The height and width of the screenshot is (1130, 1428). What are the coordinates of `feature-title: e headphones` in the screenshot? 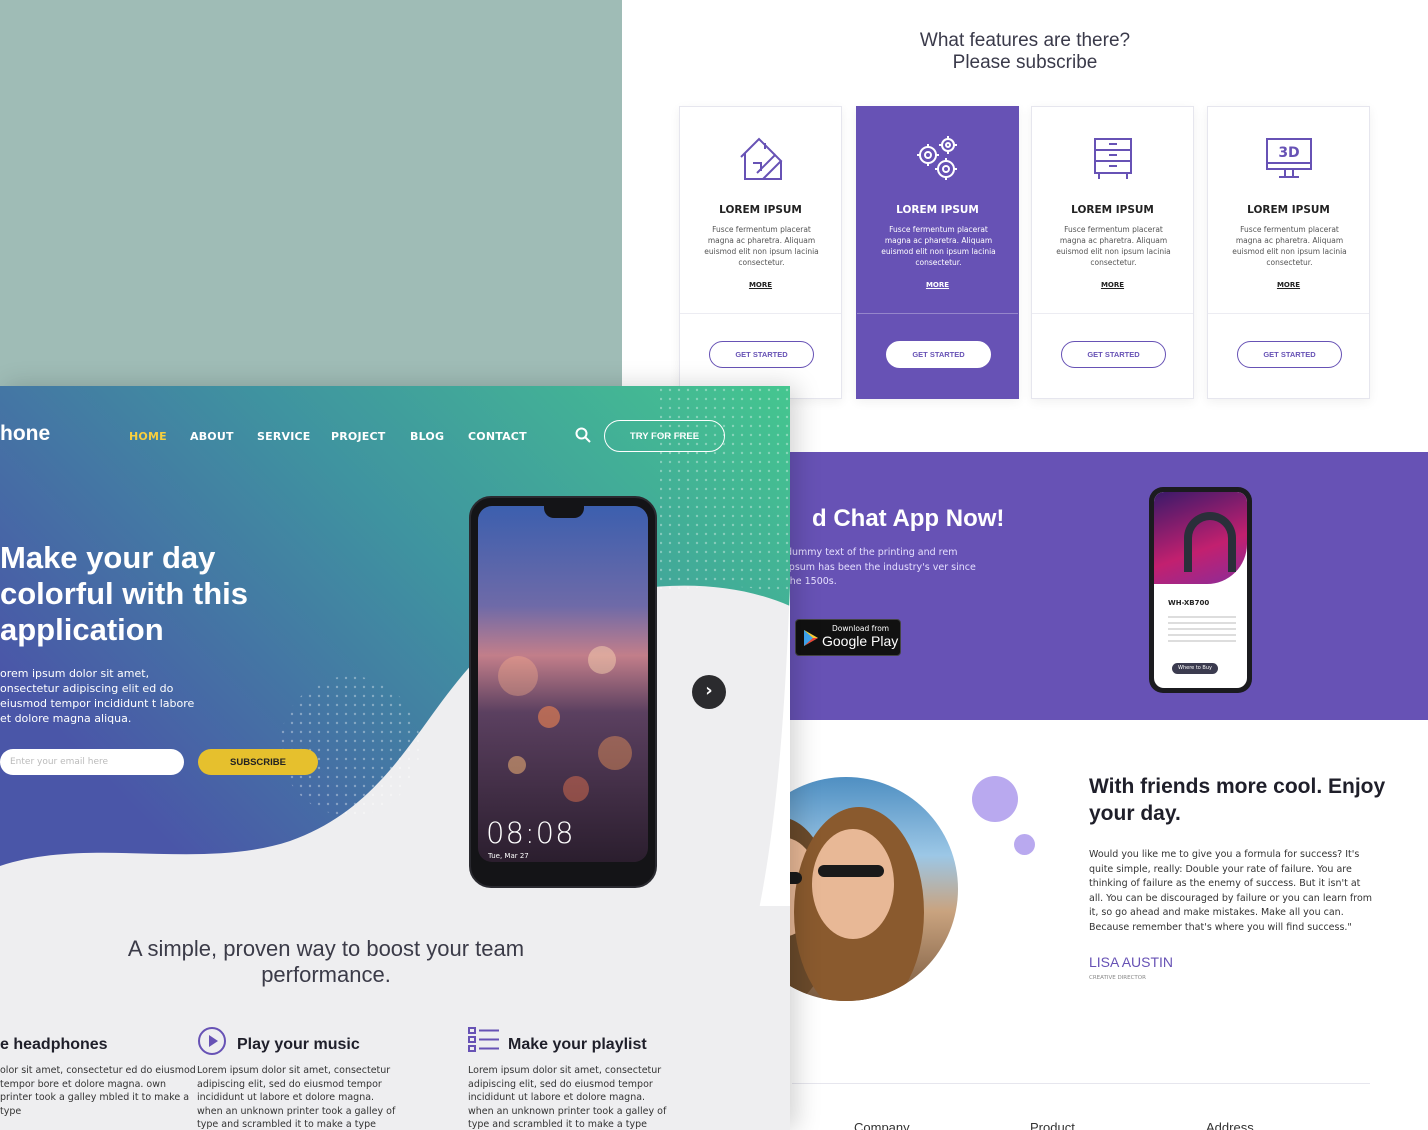 It's located at (54, 1044).